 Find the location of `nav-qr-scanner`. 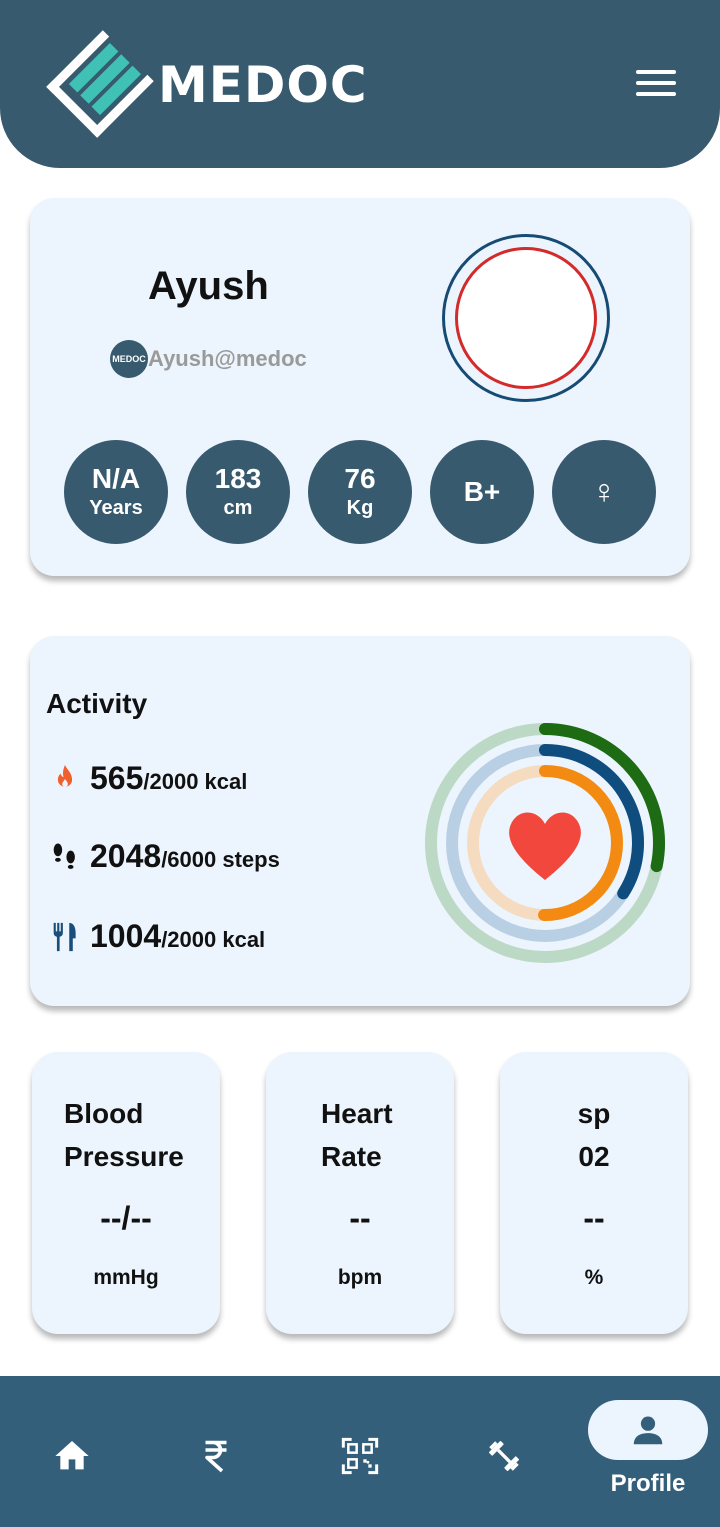

nav-qr-scanner is located at coordinates (360, 1456).